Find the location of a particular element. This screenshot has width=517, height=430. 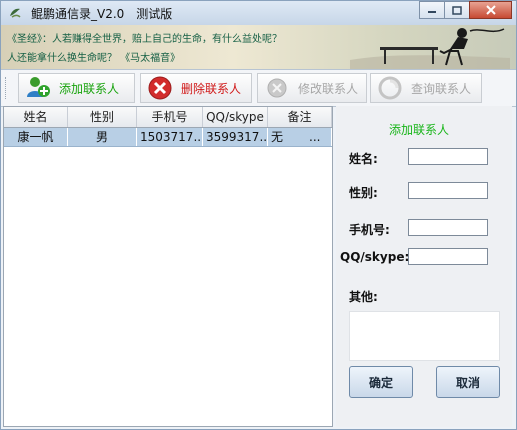

other-textarea is located at coordinates (424, 336).